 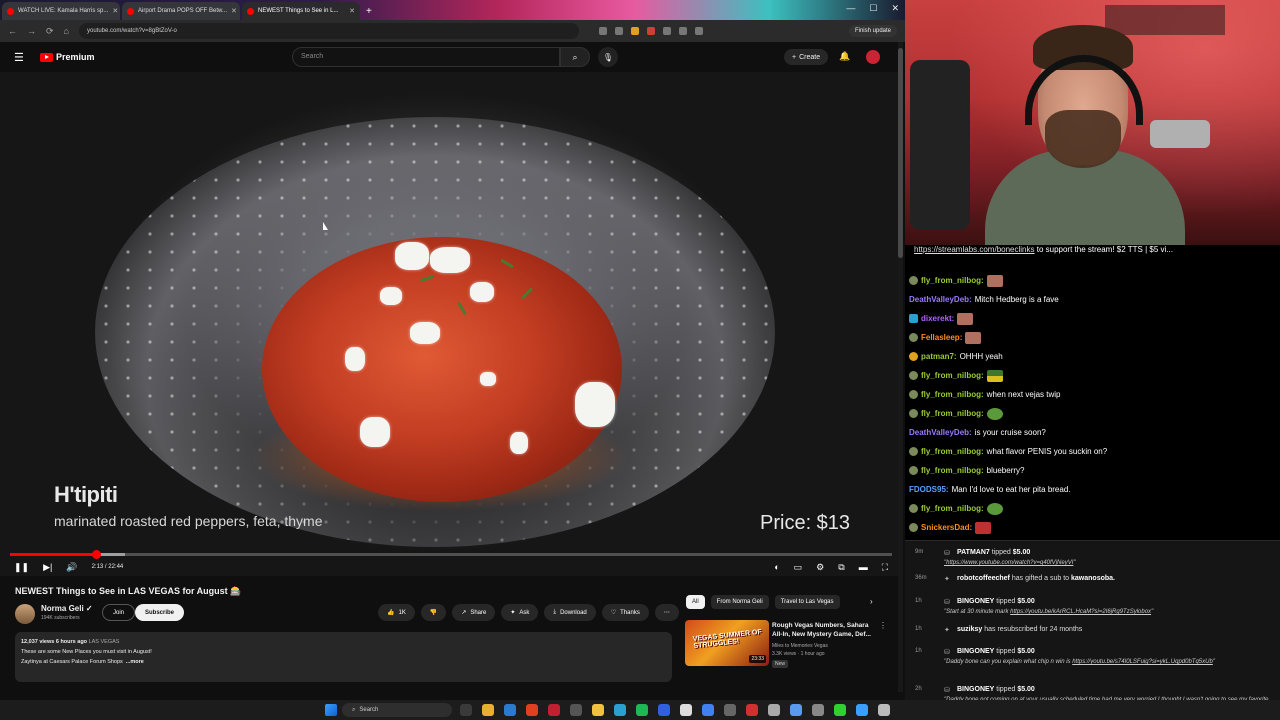 I want to click on chip-all: All, so click(x=695, y=602).